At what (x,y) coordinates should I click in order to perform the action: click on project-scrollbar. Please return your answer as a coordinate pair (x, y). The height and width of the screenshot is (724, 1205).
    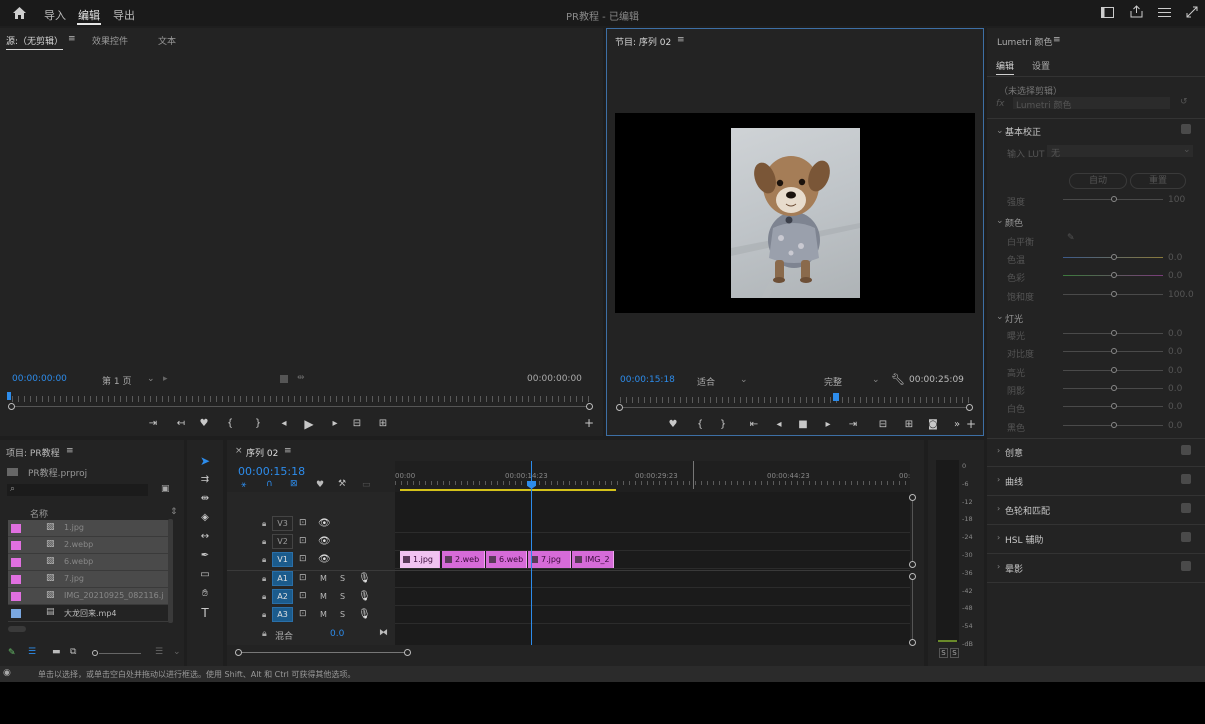
    Looking at the image, I should click on (170, 571).